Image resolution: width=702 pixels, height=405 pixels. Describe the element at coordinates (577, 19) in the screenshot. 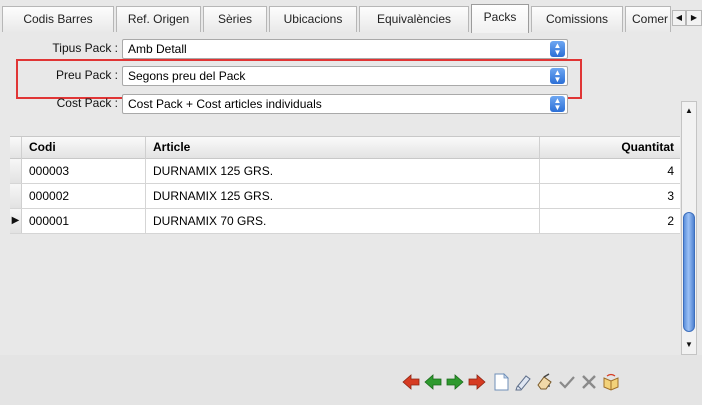

I see `tab-comissions: Comissions` at that location.